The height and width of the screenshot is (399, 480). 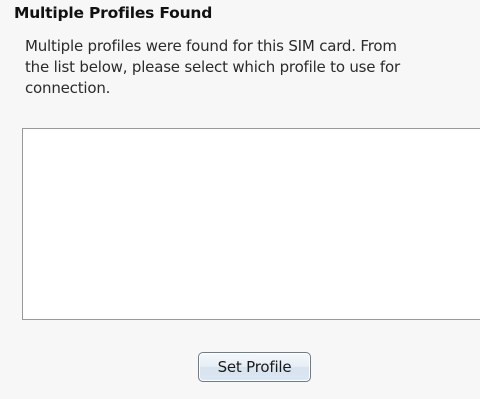 What do you see at coordinates (254, 367) in the screenshot?
I see `set-profile-button: Set Profile` at bounding box center [254, 367].